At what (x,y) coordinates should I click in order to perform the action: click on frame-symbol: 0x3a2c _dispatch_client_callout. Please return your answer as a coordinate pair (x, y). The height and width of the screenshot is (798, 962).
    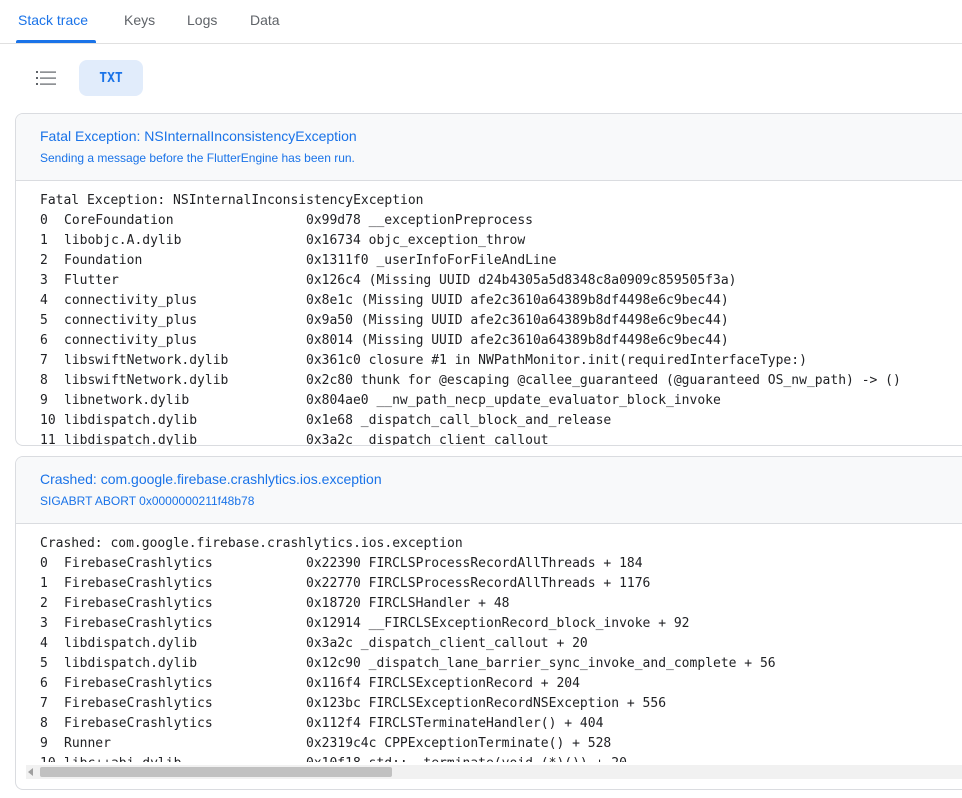
    Looking at the image, I should click on (427, 439).